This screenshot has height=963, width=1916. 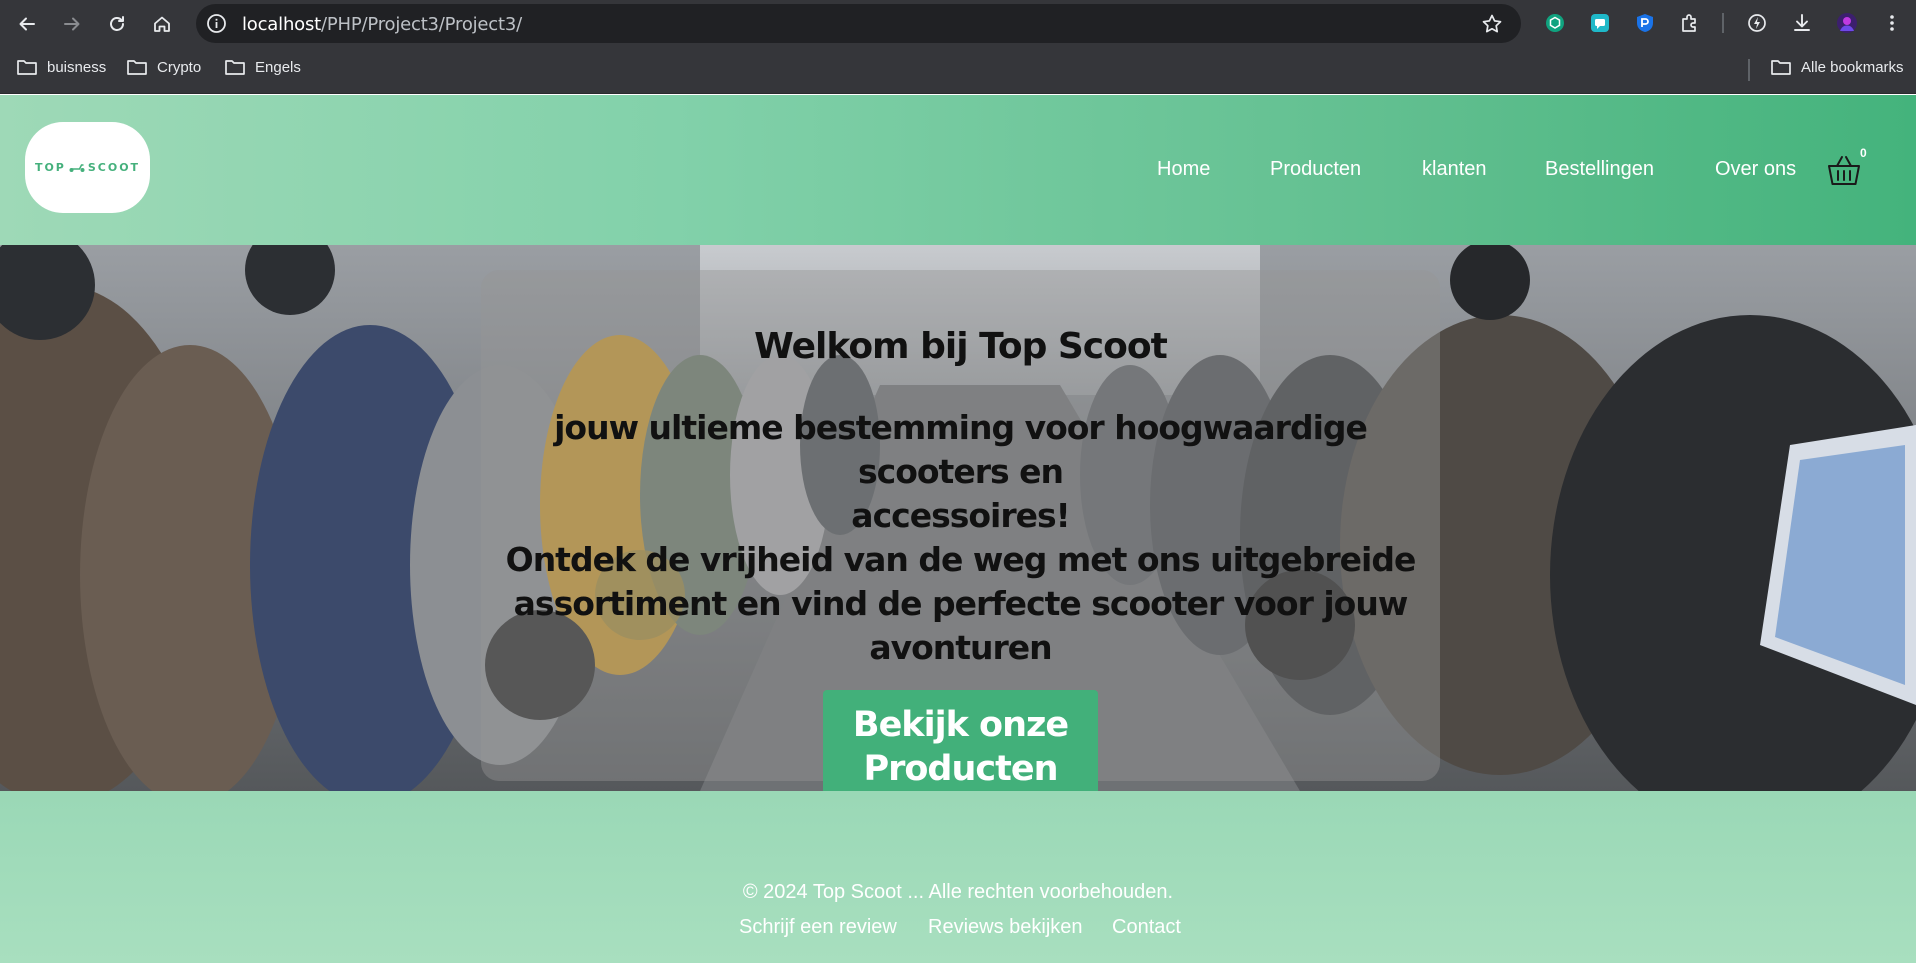 What do you see at coordinates (61, 67) in the screenshot?
I see `bookmark-folder-buisness: buisness` at bounding box center [61, 67].